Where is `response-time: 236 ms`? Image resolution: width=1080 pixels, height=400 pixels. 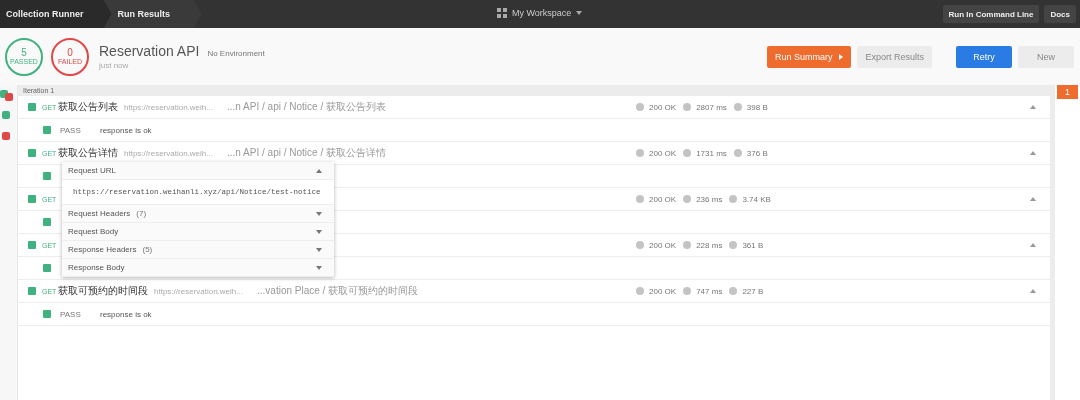
response-time: 236 ms is located at coordinates (709, 199).